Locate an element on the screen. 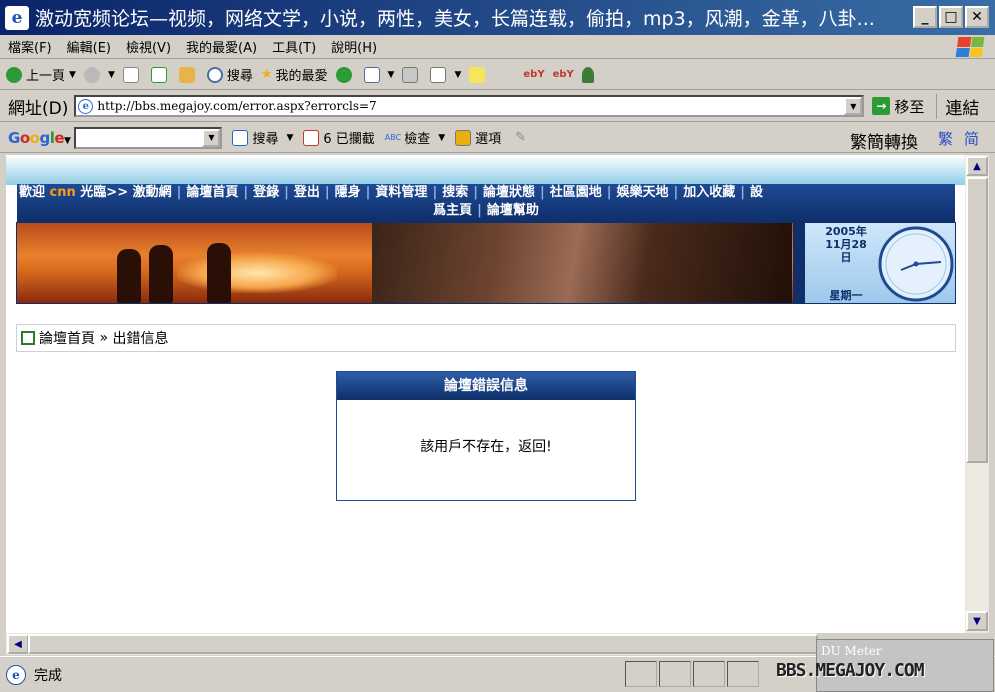  windows-logo-icon is located at coordinates (970, 47).